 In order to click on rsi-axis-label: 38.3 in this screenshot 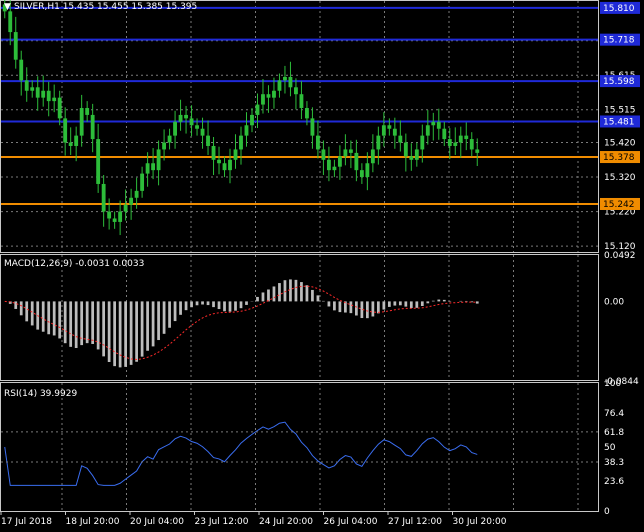, I will do `click(614, 463)`.